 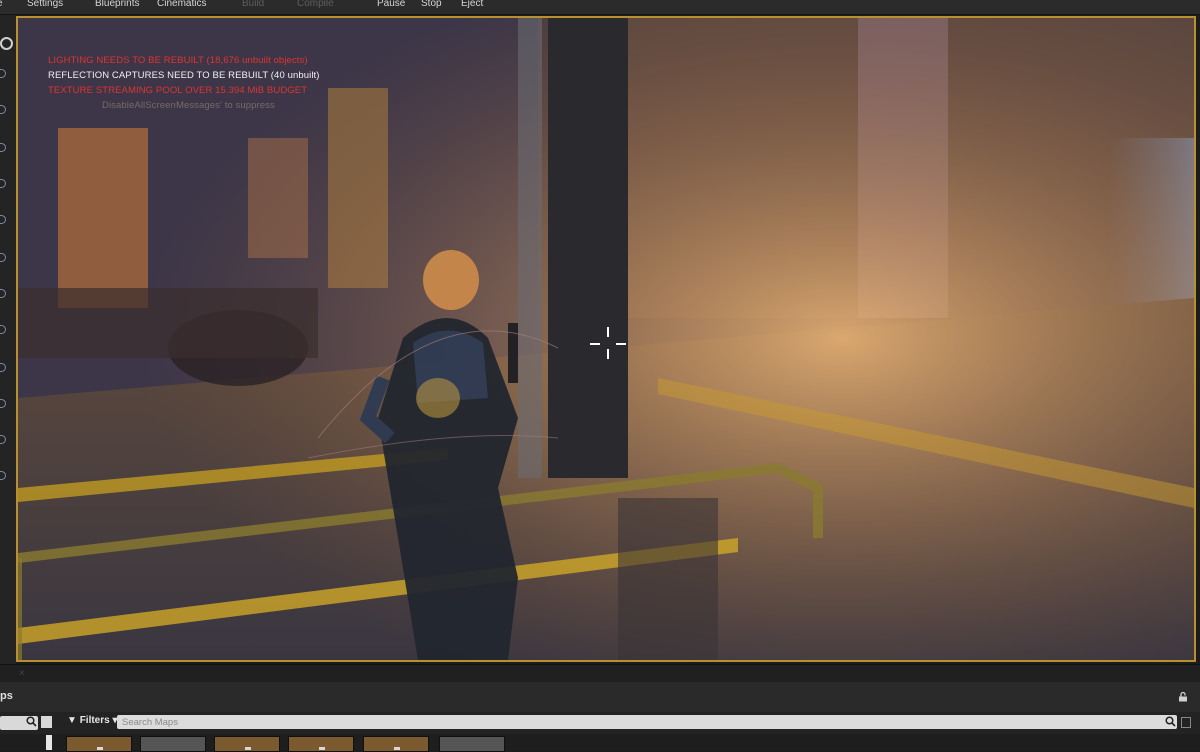 I want to click on toolbar-item-compile: Compile, so click(x=315, y=4).